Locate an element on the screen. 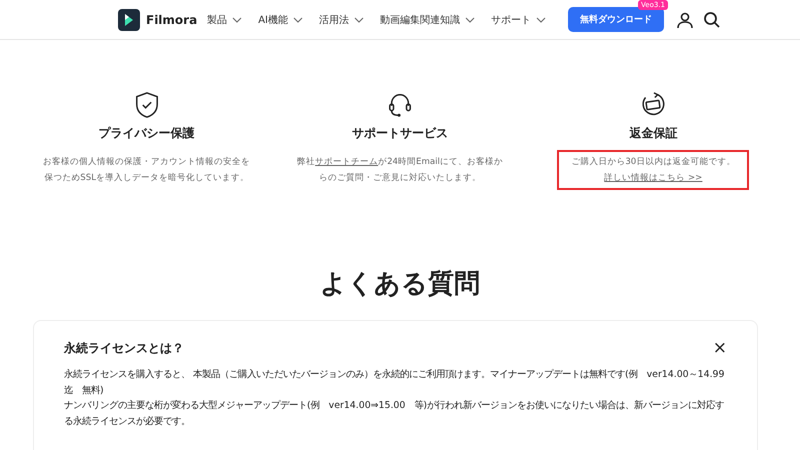 This screenshot has height=450, width=800. feature-description: らのご質問・ご意見に対応いたします。 is located at coordinates (399, 178).